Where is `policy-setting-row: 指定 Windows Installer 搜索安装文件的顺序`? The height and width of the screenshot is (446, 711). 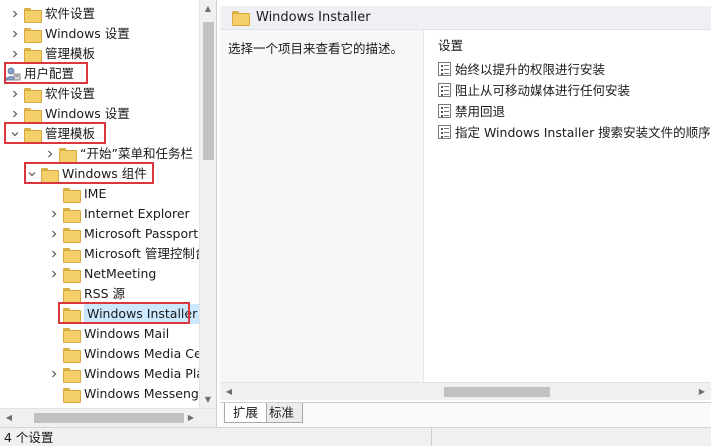
policy-setting-row: 指定 Windows Installer 搜索安装文件的顺序 is located at coordinates (574, 131).